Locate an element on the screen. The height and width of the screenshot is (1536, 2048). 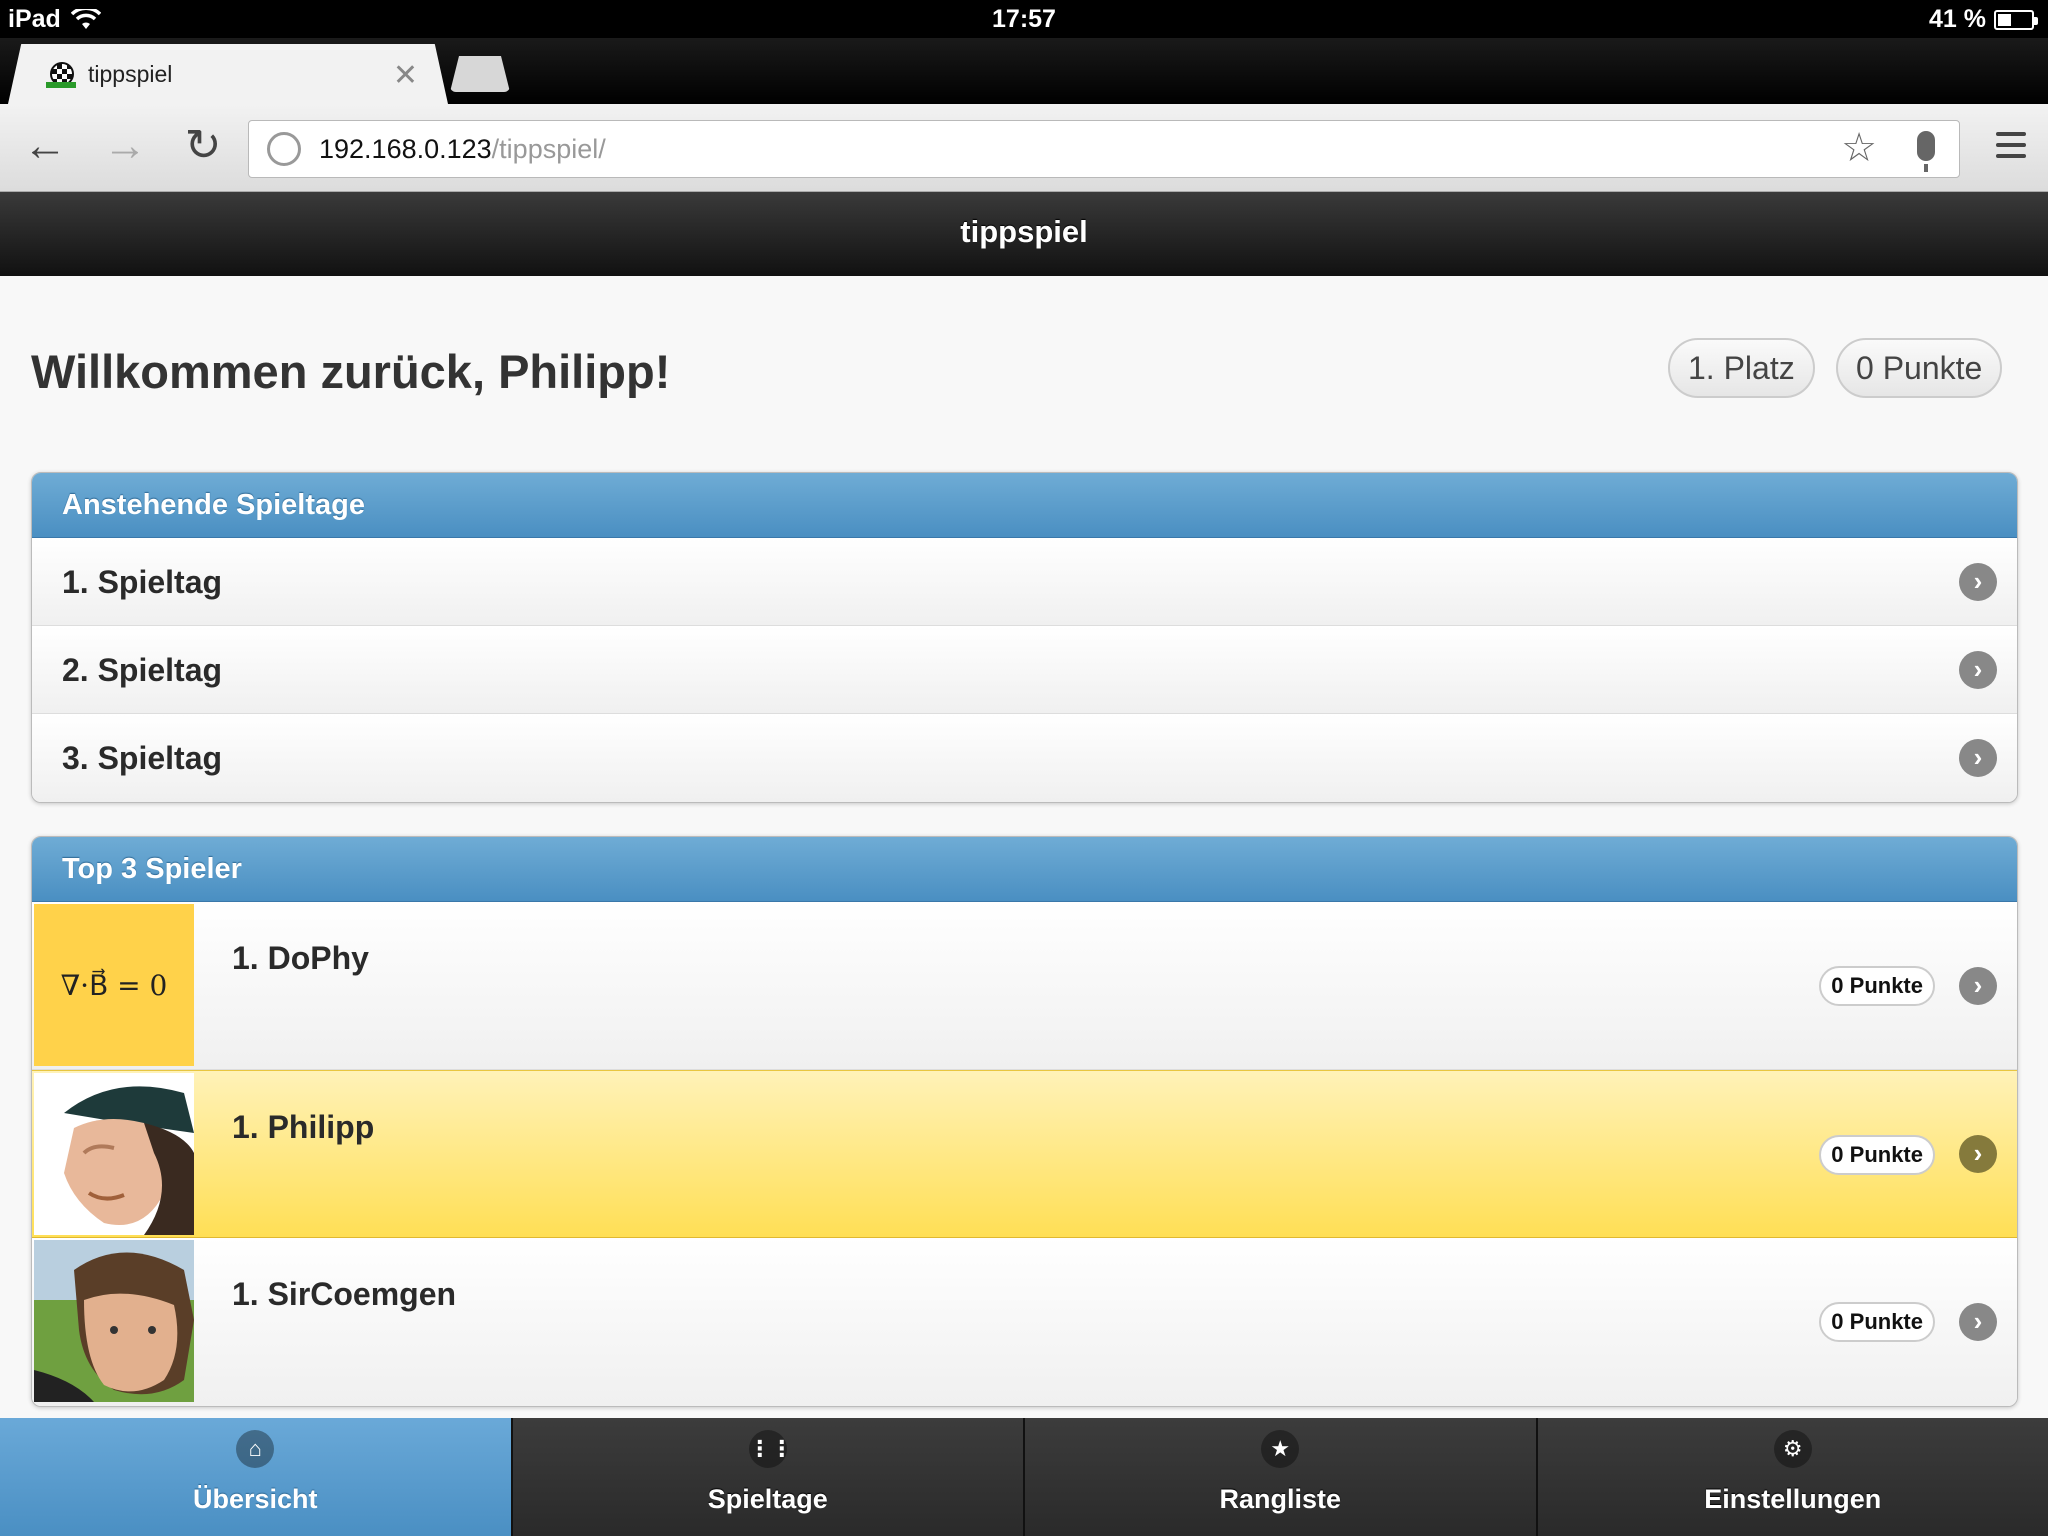
status-bar: iPad 17:57 41 % is located at coordinates (1024, 19).